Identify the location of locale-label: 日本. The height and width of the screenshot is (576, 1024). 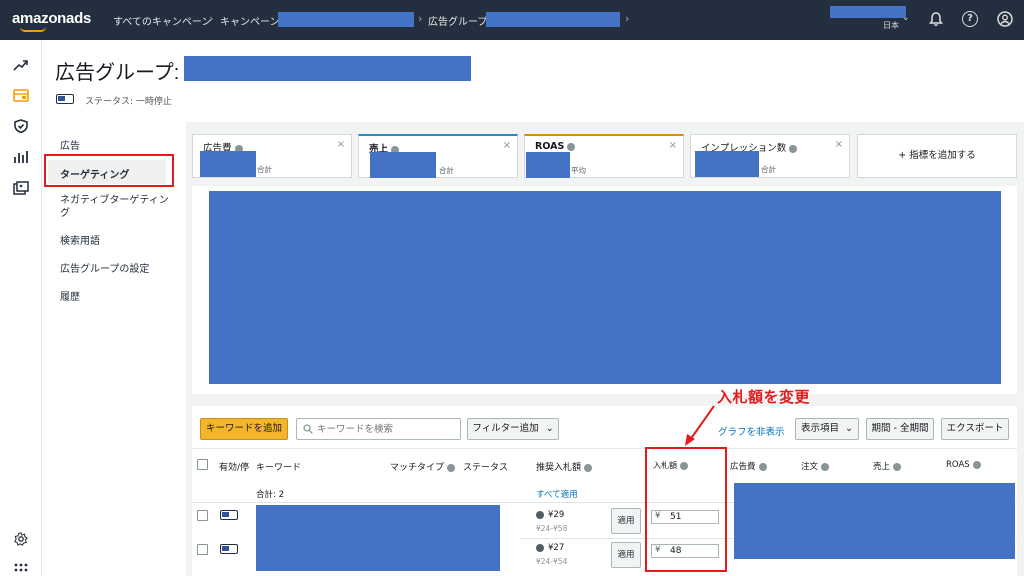
(891, 25).